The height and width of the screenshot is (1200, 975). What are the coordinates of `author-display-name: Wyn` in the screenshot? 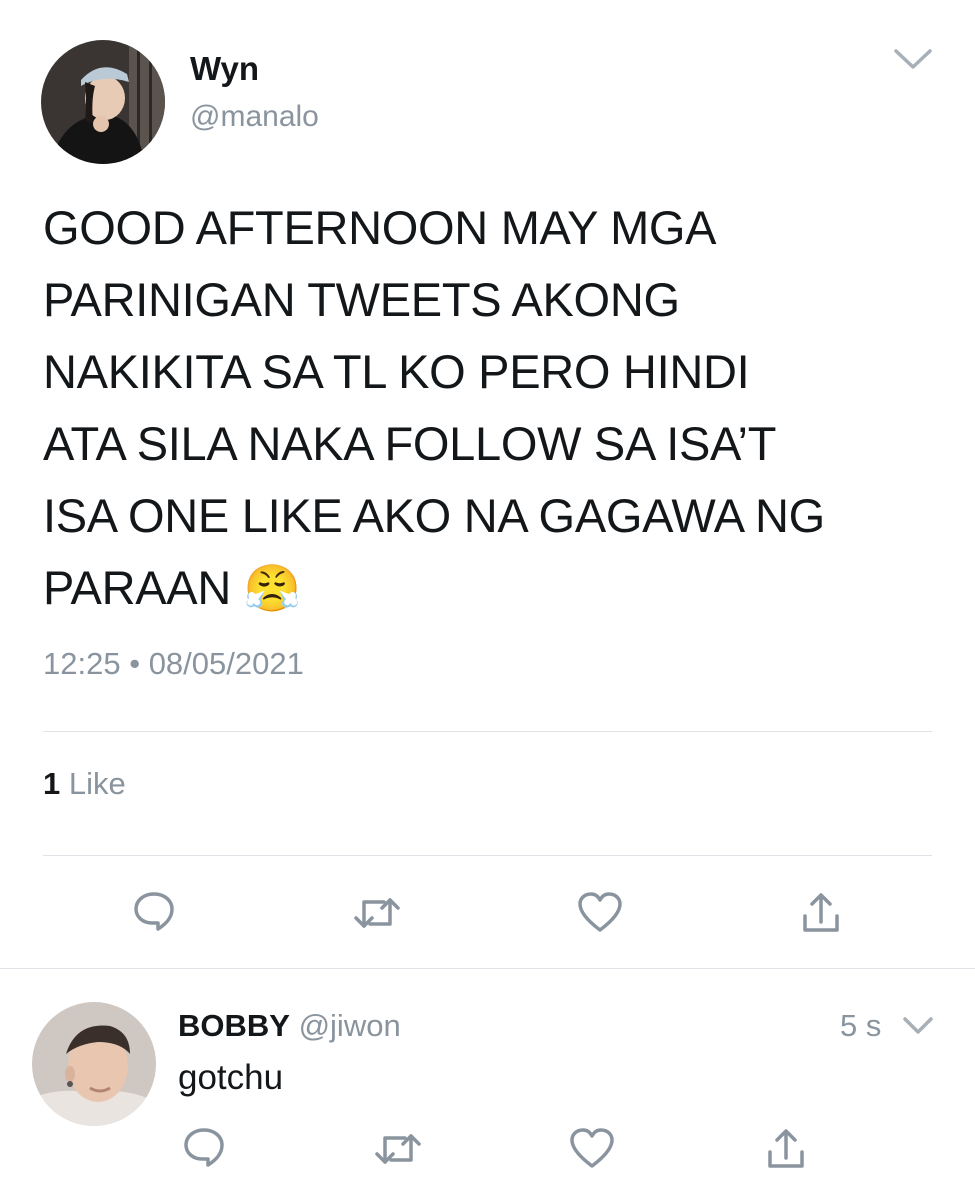 It's located at (224, 69).